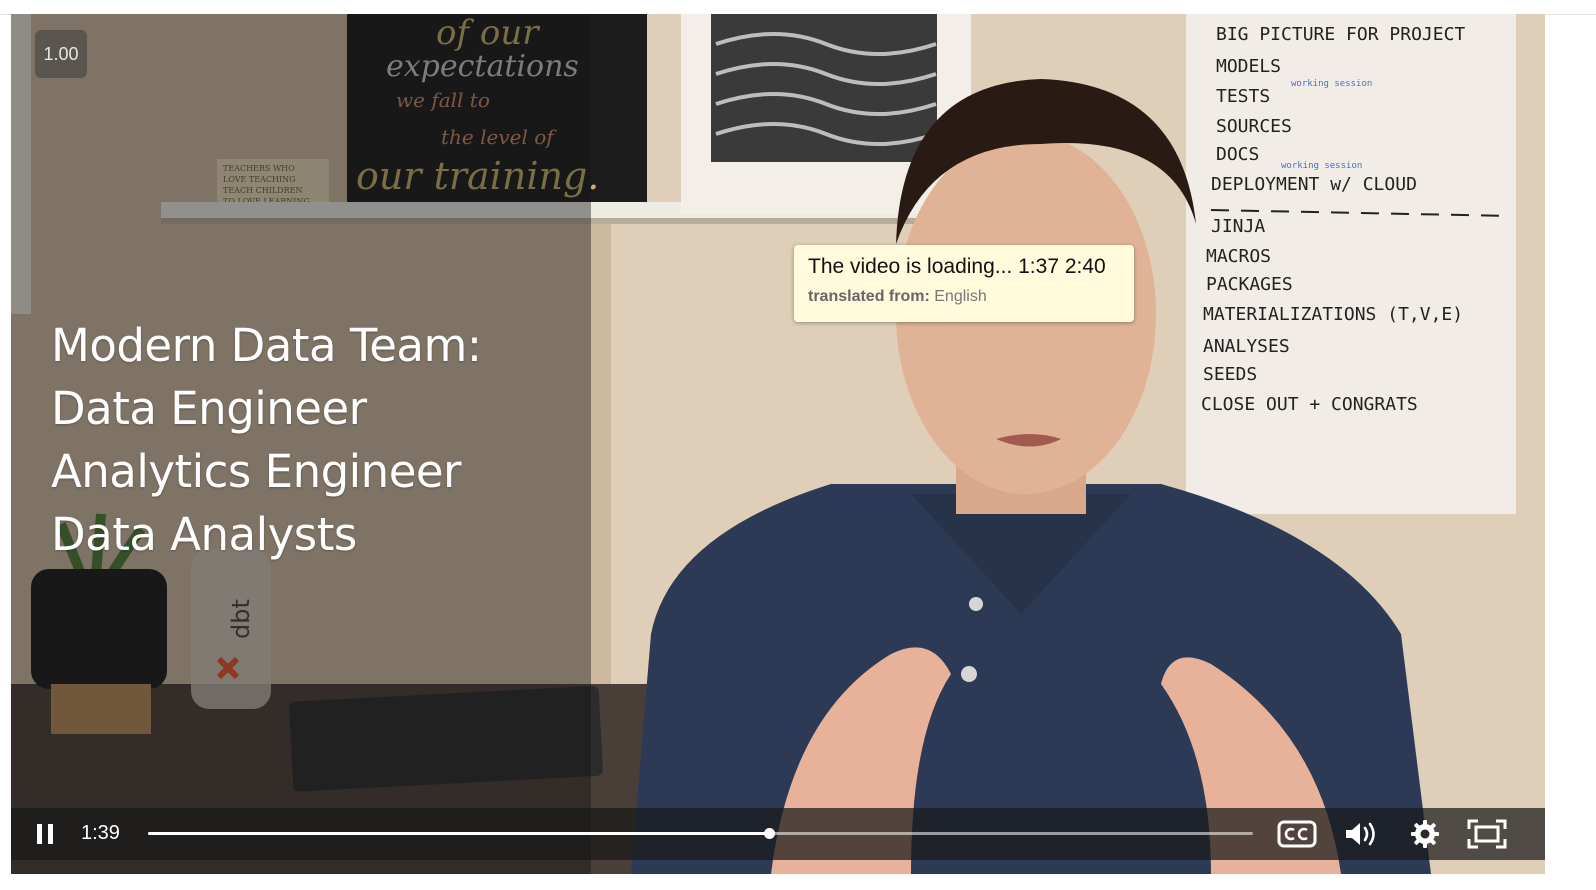  I want to click on pause-icon, so click(39, 834).